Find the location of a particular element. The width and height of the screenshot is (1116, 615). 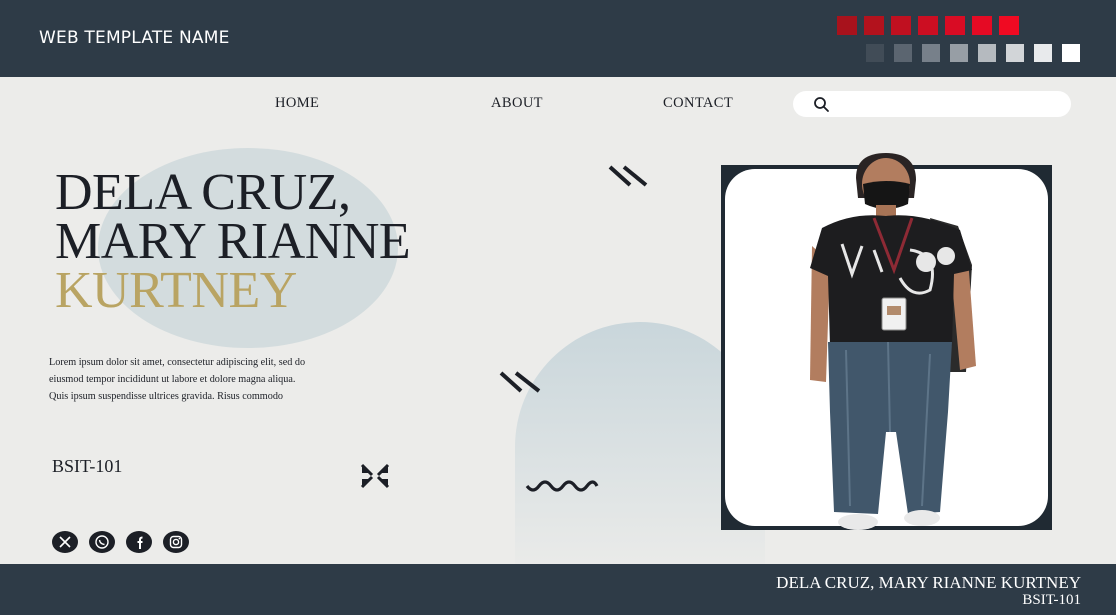

nav-home-link: HOME is located at coordinates (297, 103).